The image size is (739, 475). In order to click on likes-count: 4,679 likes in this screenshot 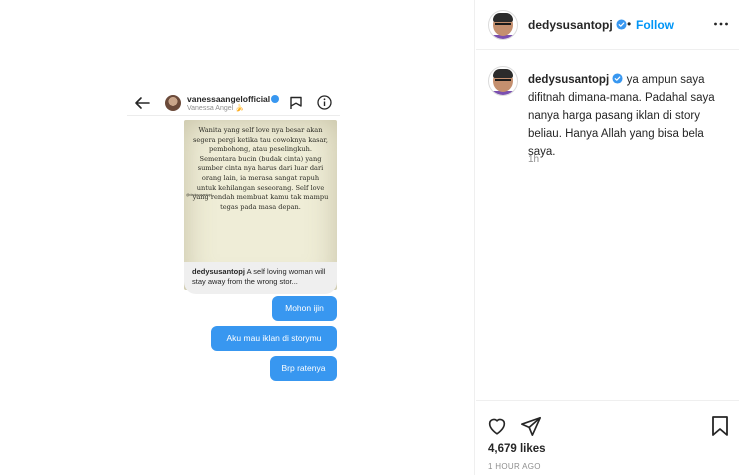, I will do `click(517, 449)`.